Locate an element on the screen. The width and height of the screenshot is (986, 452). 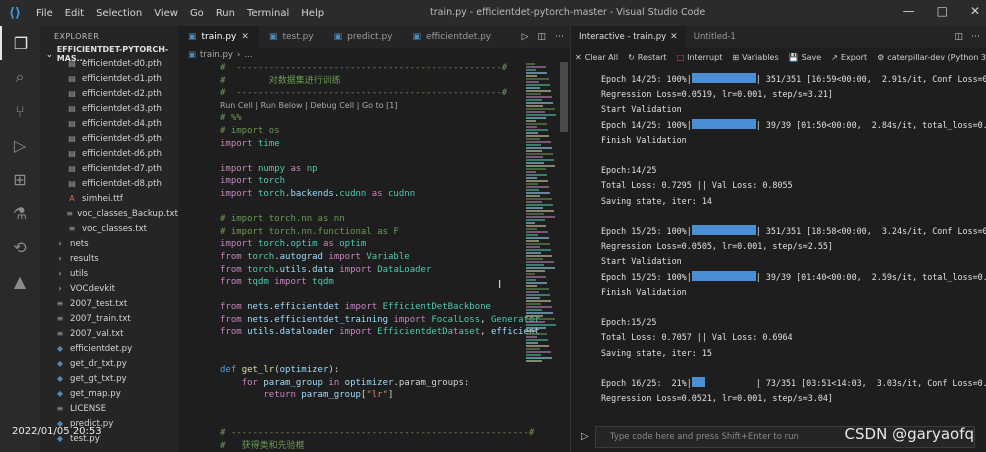
menu-edit: Edit is located at coordinates (74, 13).